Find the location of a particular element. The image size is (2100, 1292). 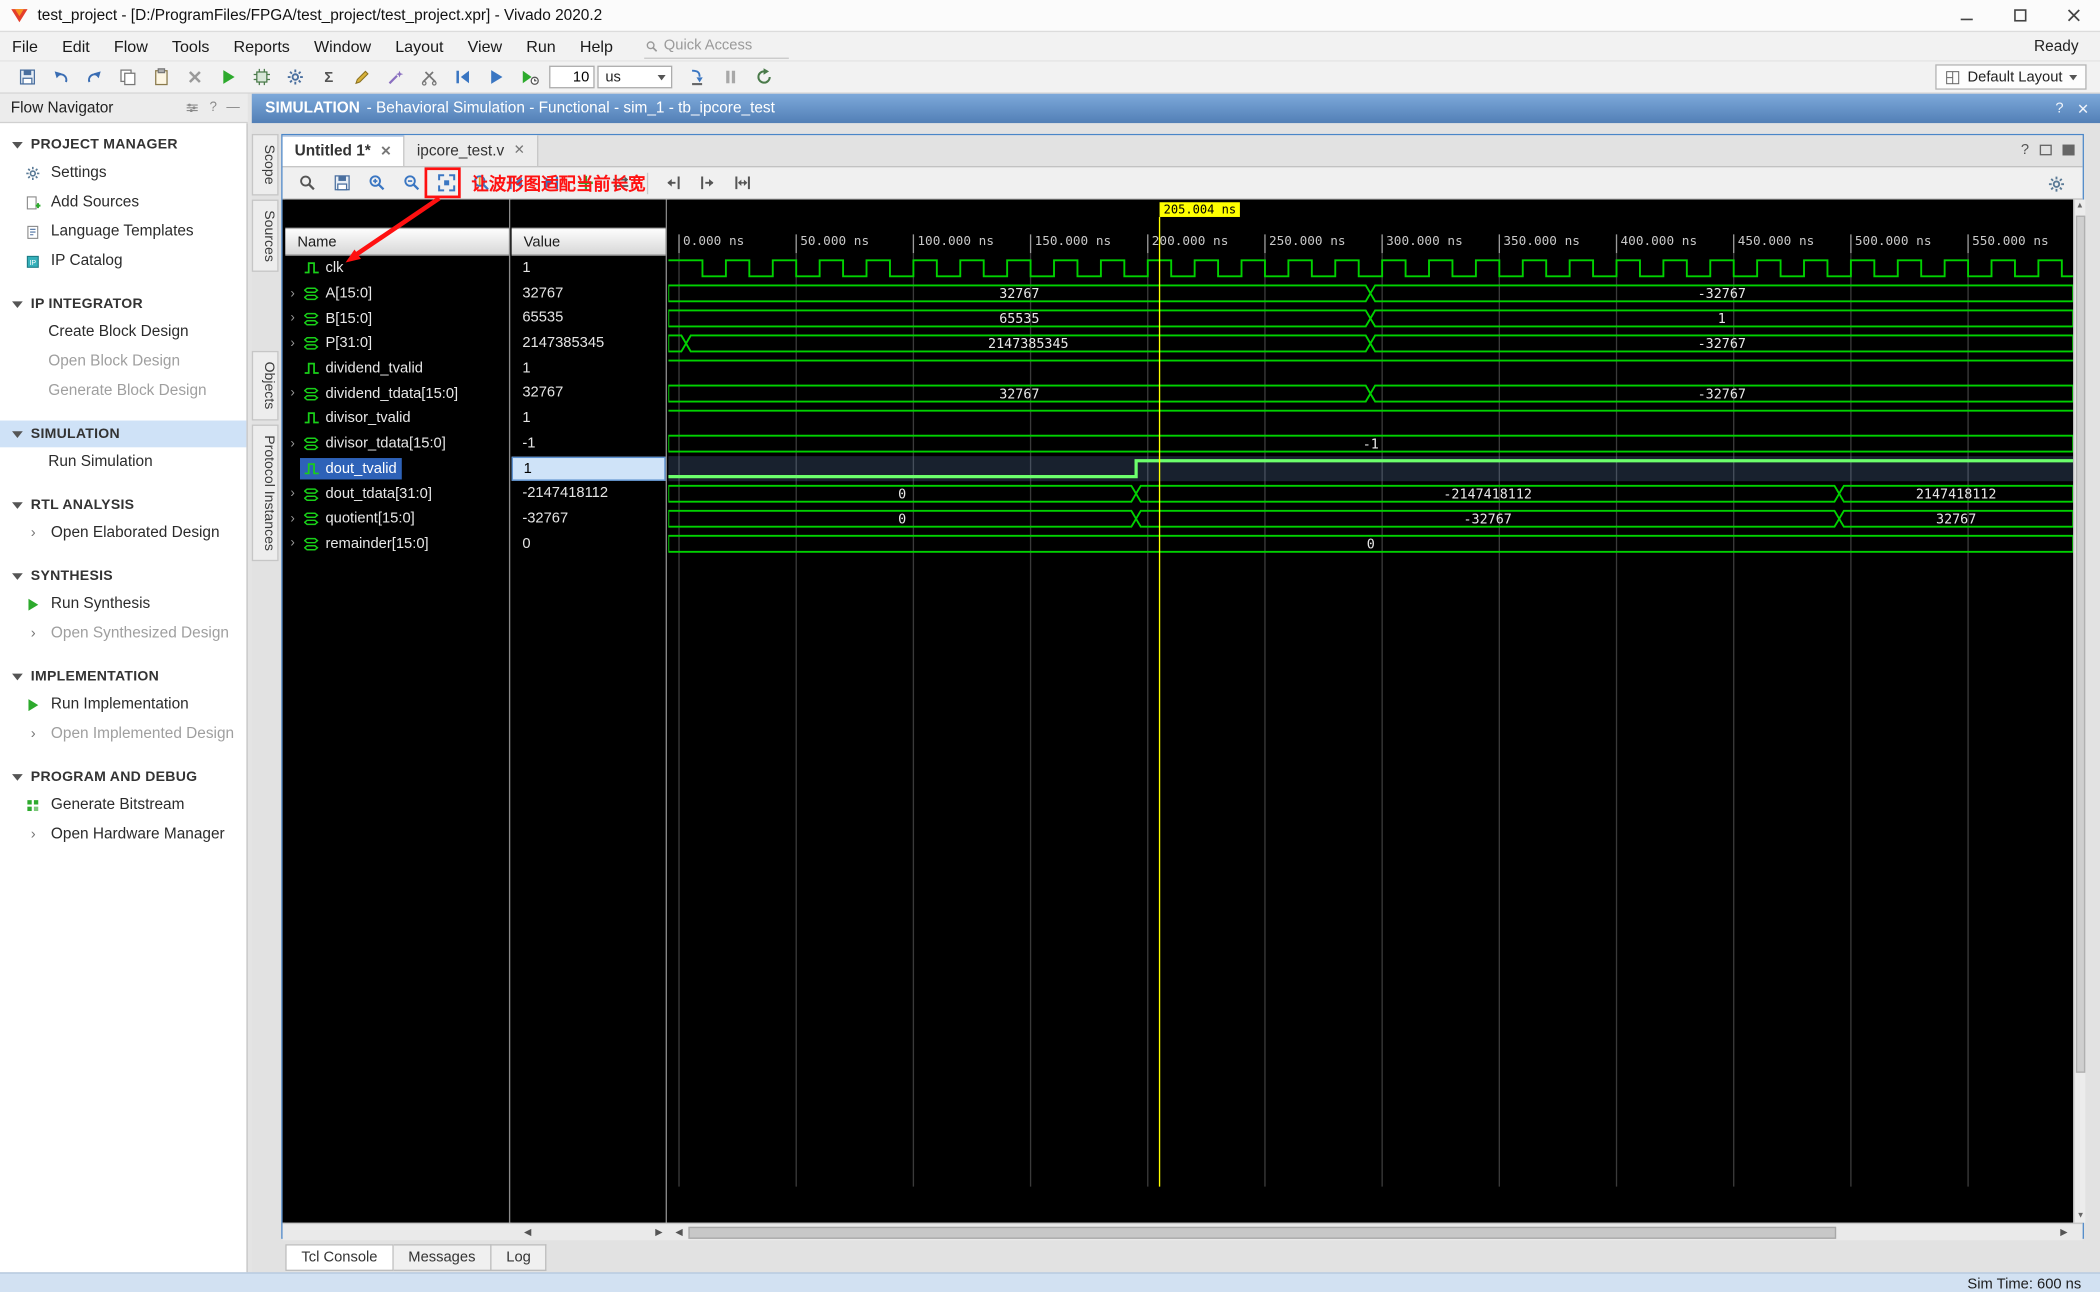

quick-access-search: Quick Access is located at coordinates (716, 46).